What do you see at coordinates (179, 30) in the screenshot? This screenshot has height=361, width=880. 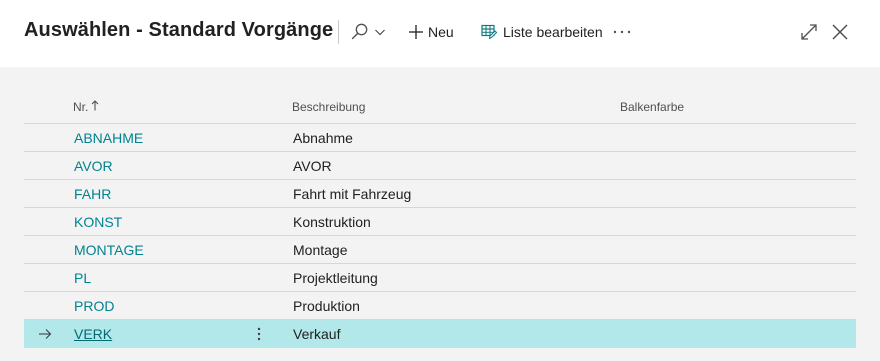 I see `page-title: Auswählen - Standard Vorgänge` at bounding box center [179, 30].